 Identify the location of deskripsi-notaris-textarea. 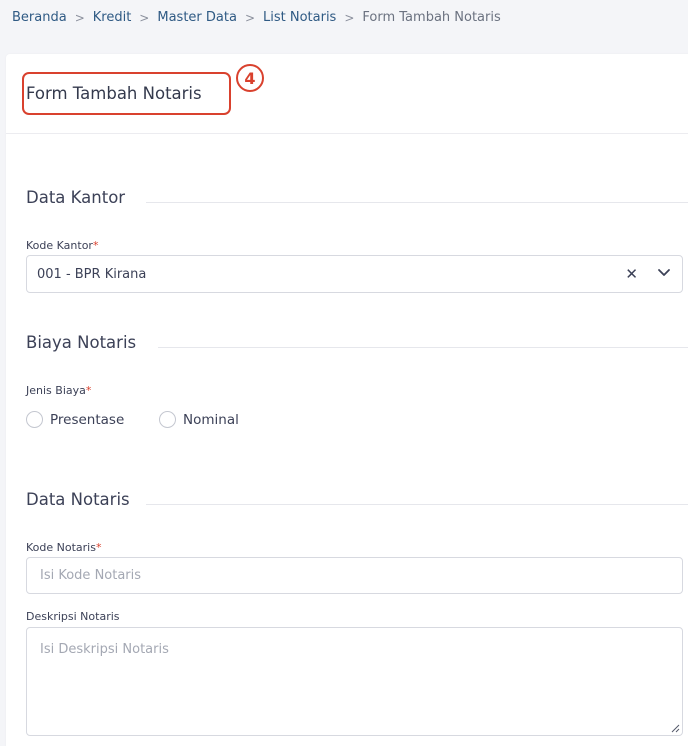
(354, 681).